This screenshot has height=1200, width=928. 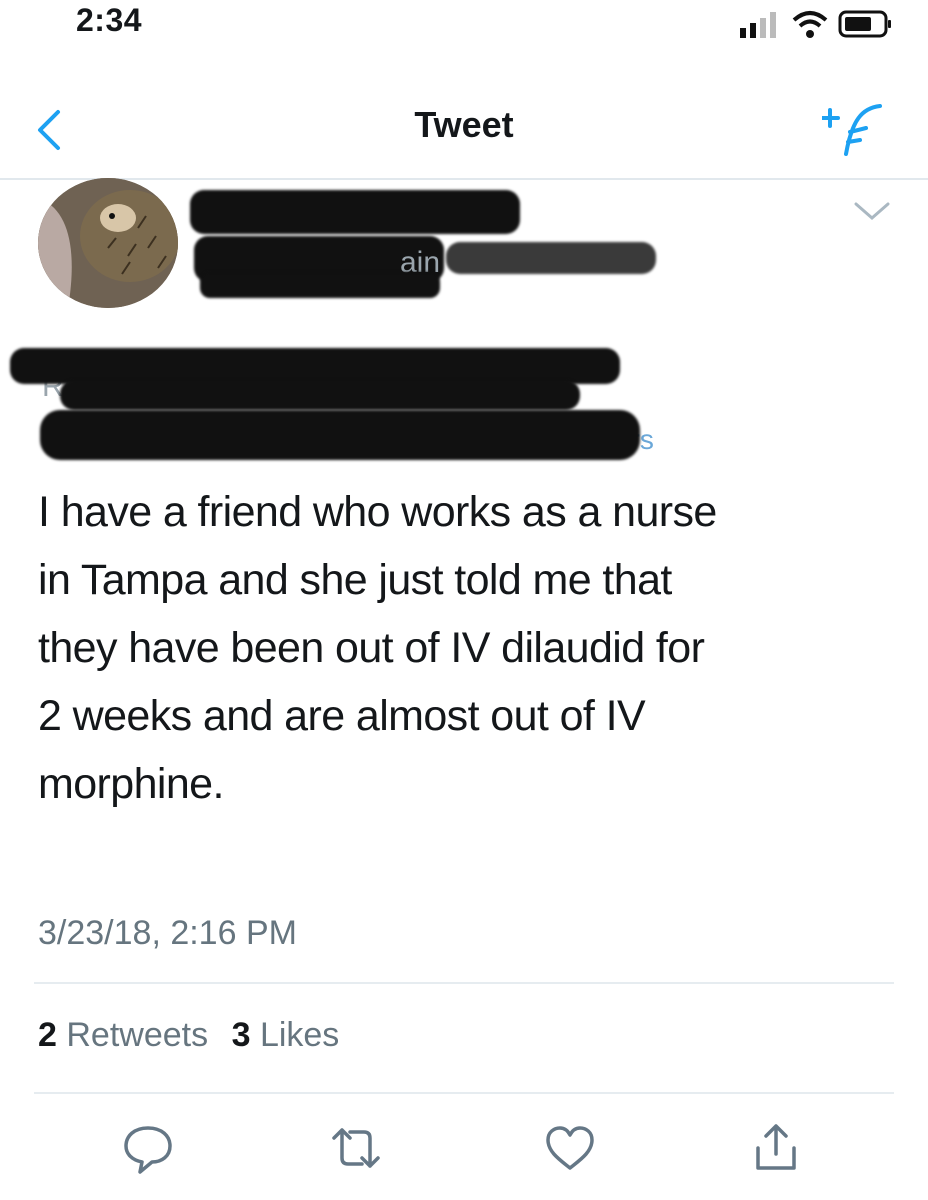 I want to click on avatar, so click(x=108, y=243).